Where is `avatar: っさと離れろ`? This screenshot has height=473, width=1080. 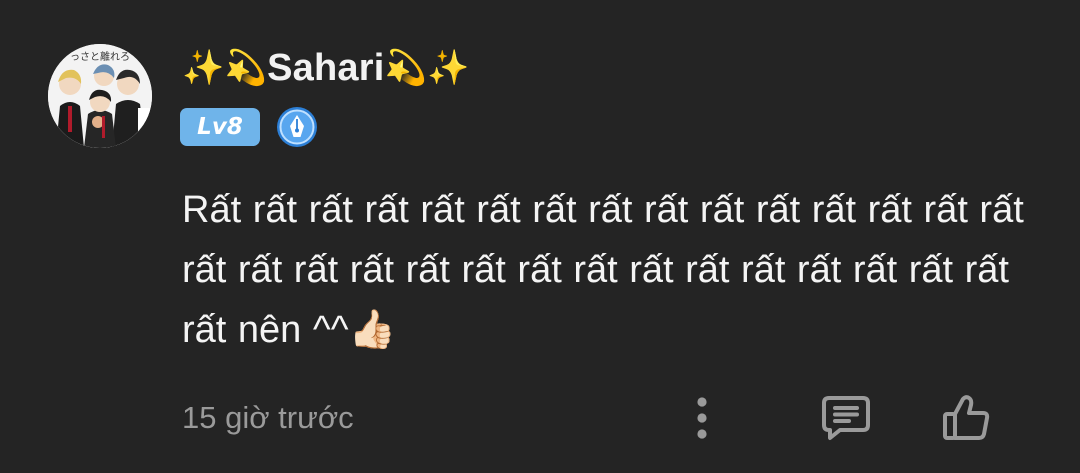 avatar: っさと離れろ is located at coordinates (100, 96).